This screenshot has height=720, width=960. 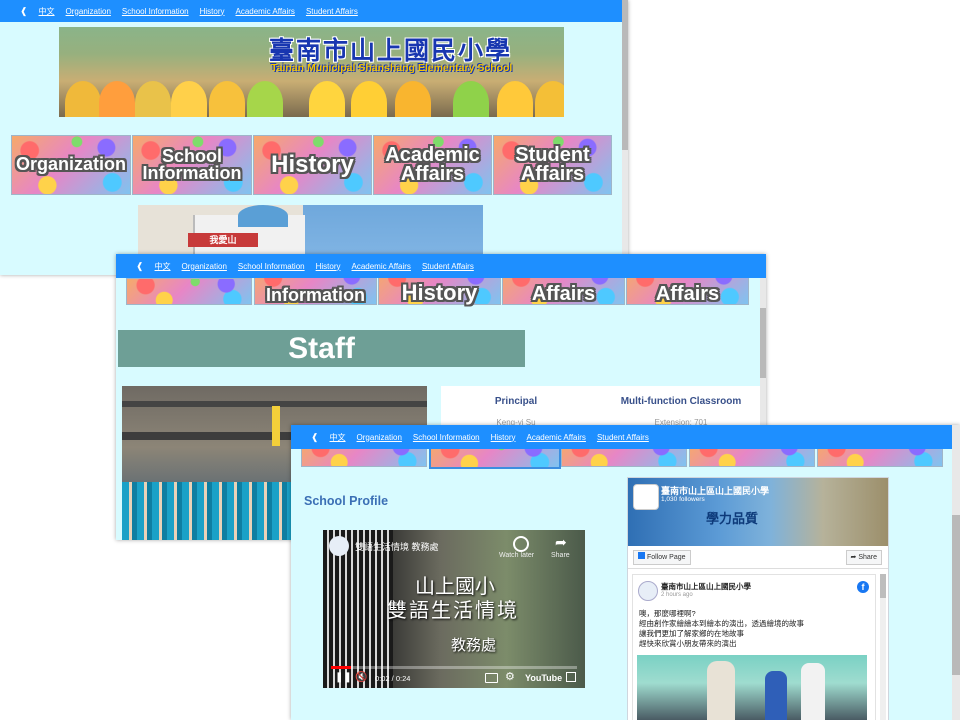 I want to click on fb-post-line: 噢，那麼哪裡啊?, so click(x=667, y=613).